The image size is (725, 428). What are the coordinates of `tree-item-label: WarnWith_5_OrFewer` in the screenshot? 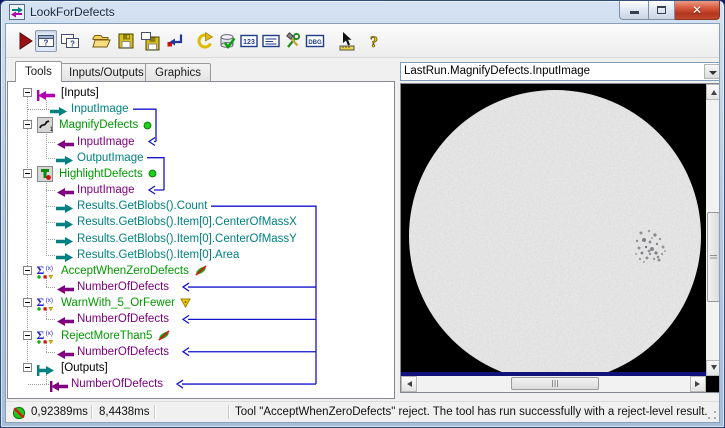 It's located at (118, 303).